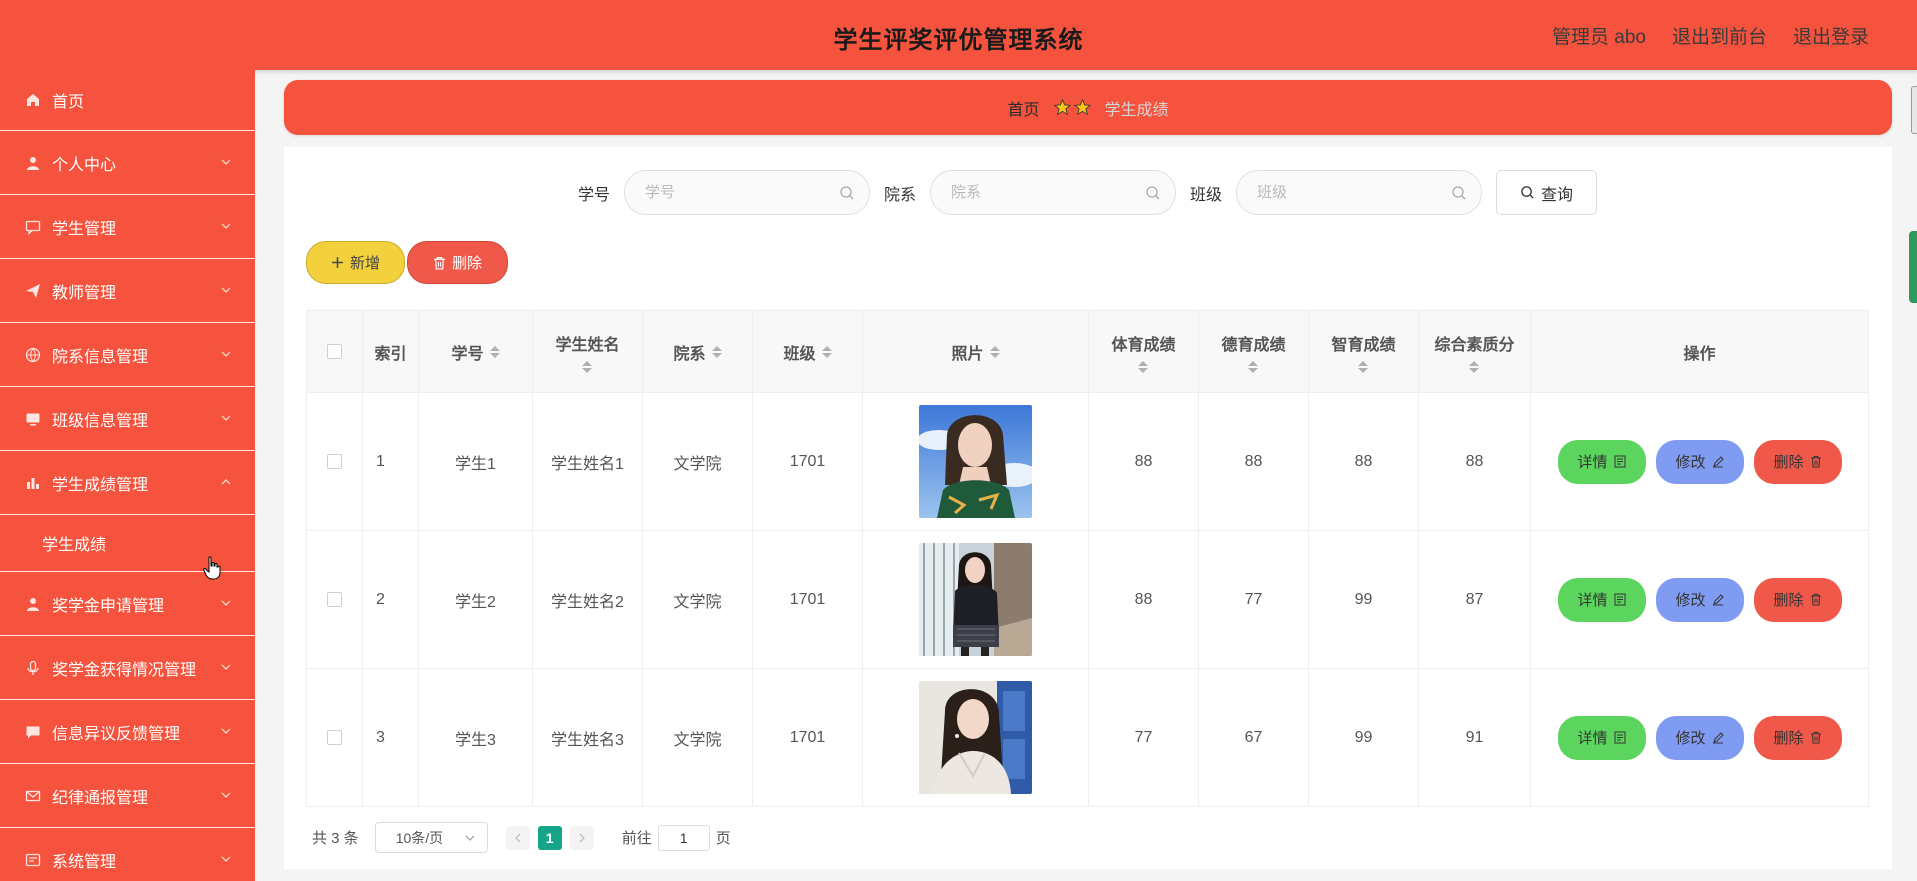 The width and height of the screenshot is (1917, 881). What do you see at coordinates (1475, 351) in the screenshot?
I see `header-overall-score: 综合素质分` at bounding box center [1475, 351].